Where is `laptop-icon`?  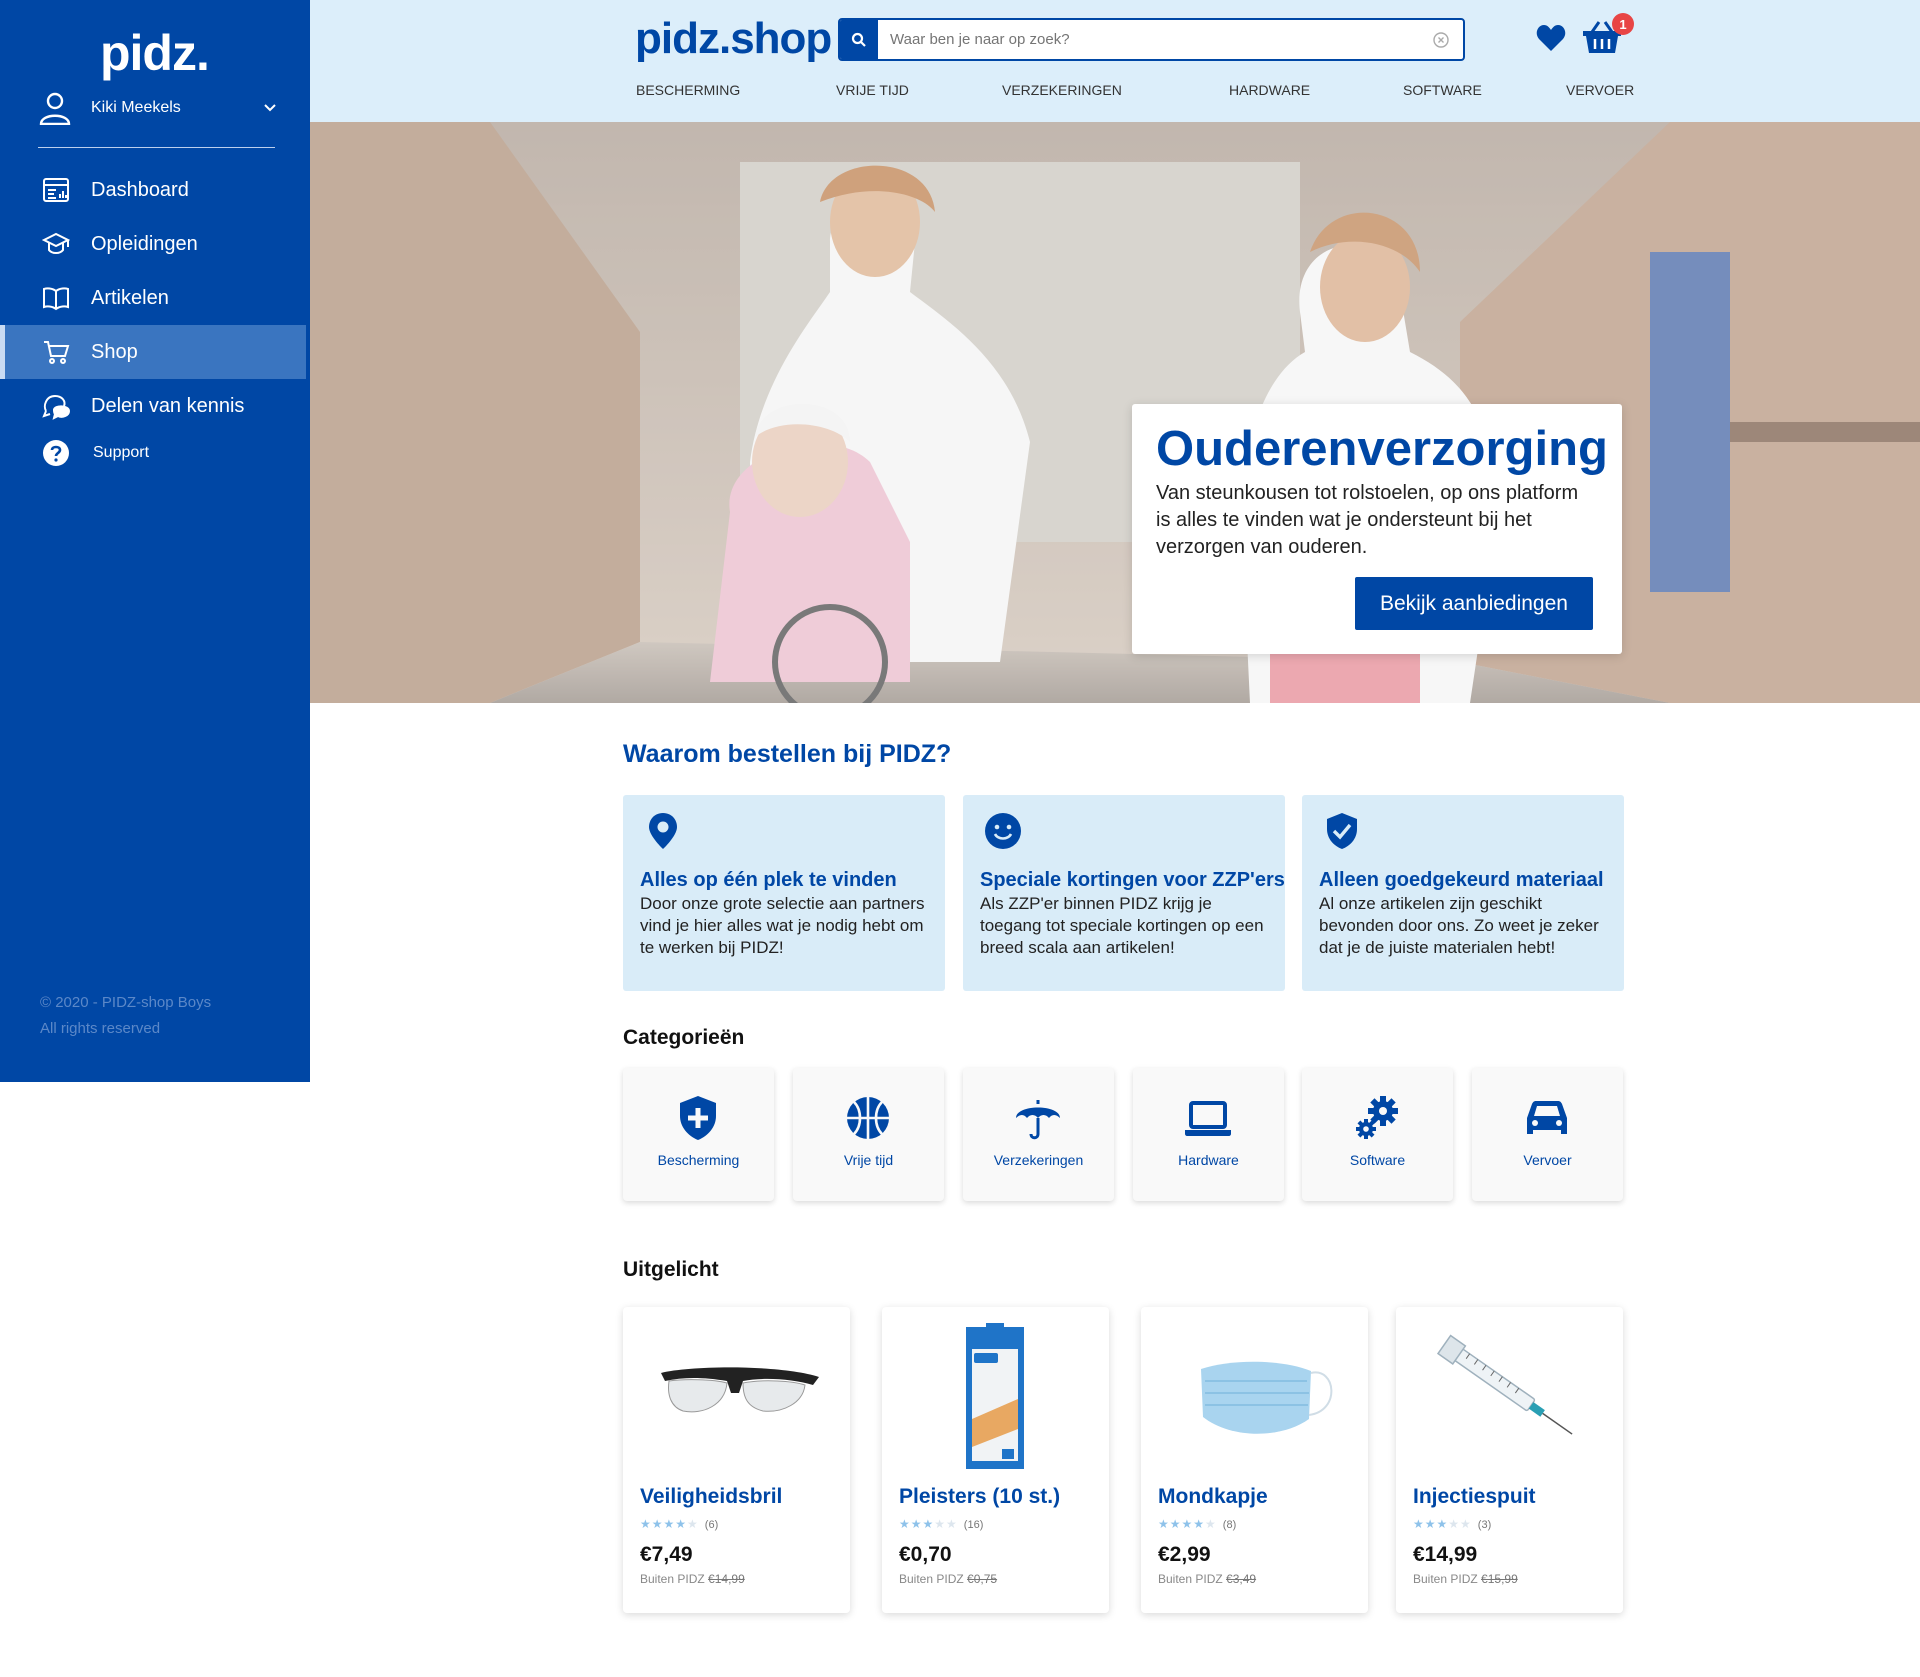 laptop-icon is located at coordinates (1208, 1118).